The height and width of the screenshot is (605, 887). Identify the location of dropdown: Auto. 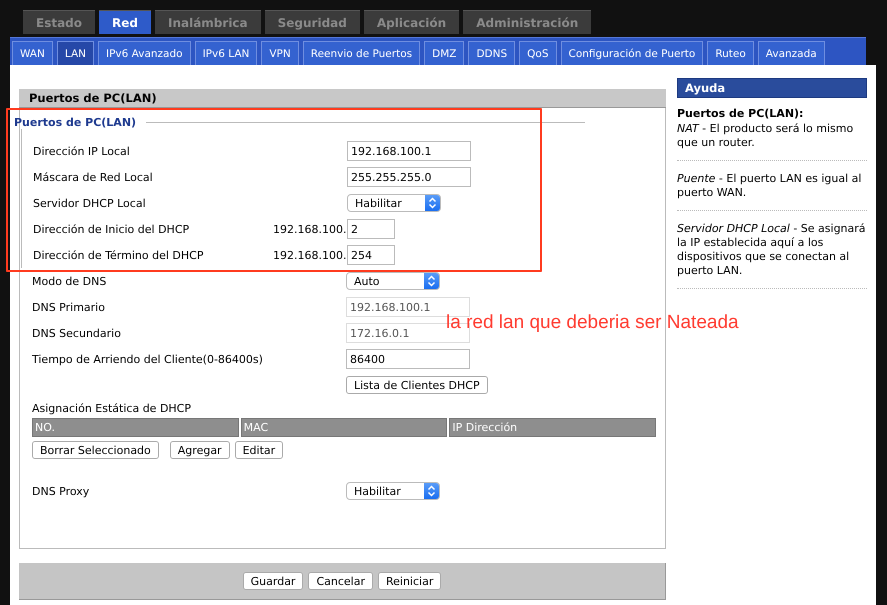
(393, 281).